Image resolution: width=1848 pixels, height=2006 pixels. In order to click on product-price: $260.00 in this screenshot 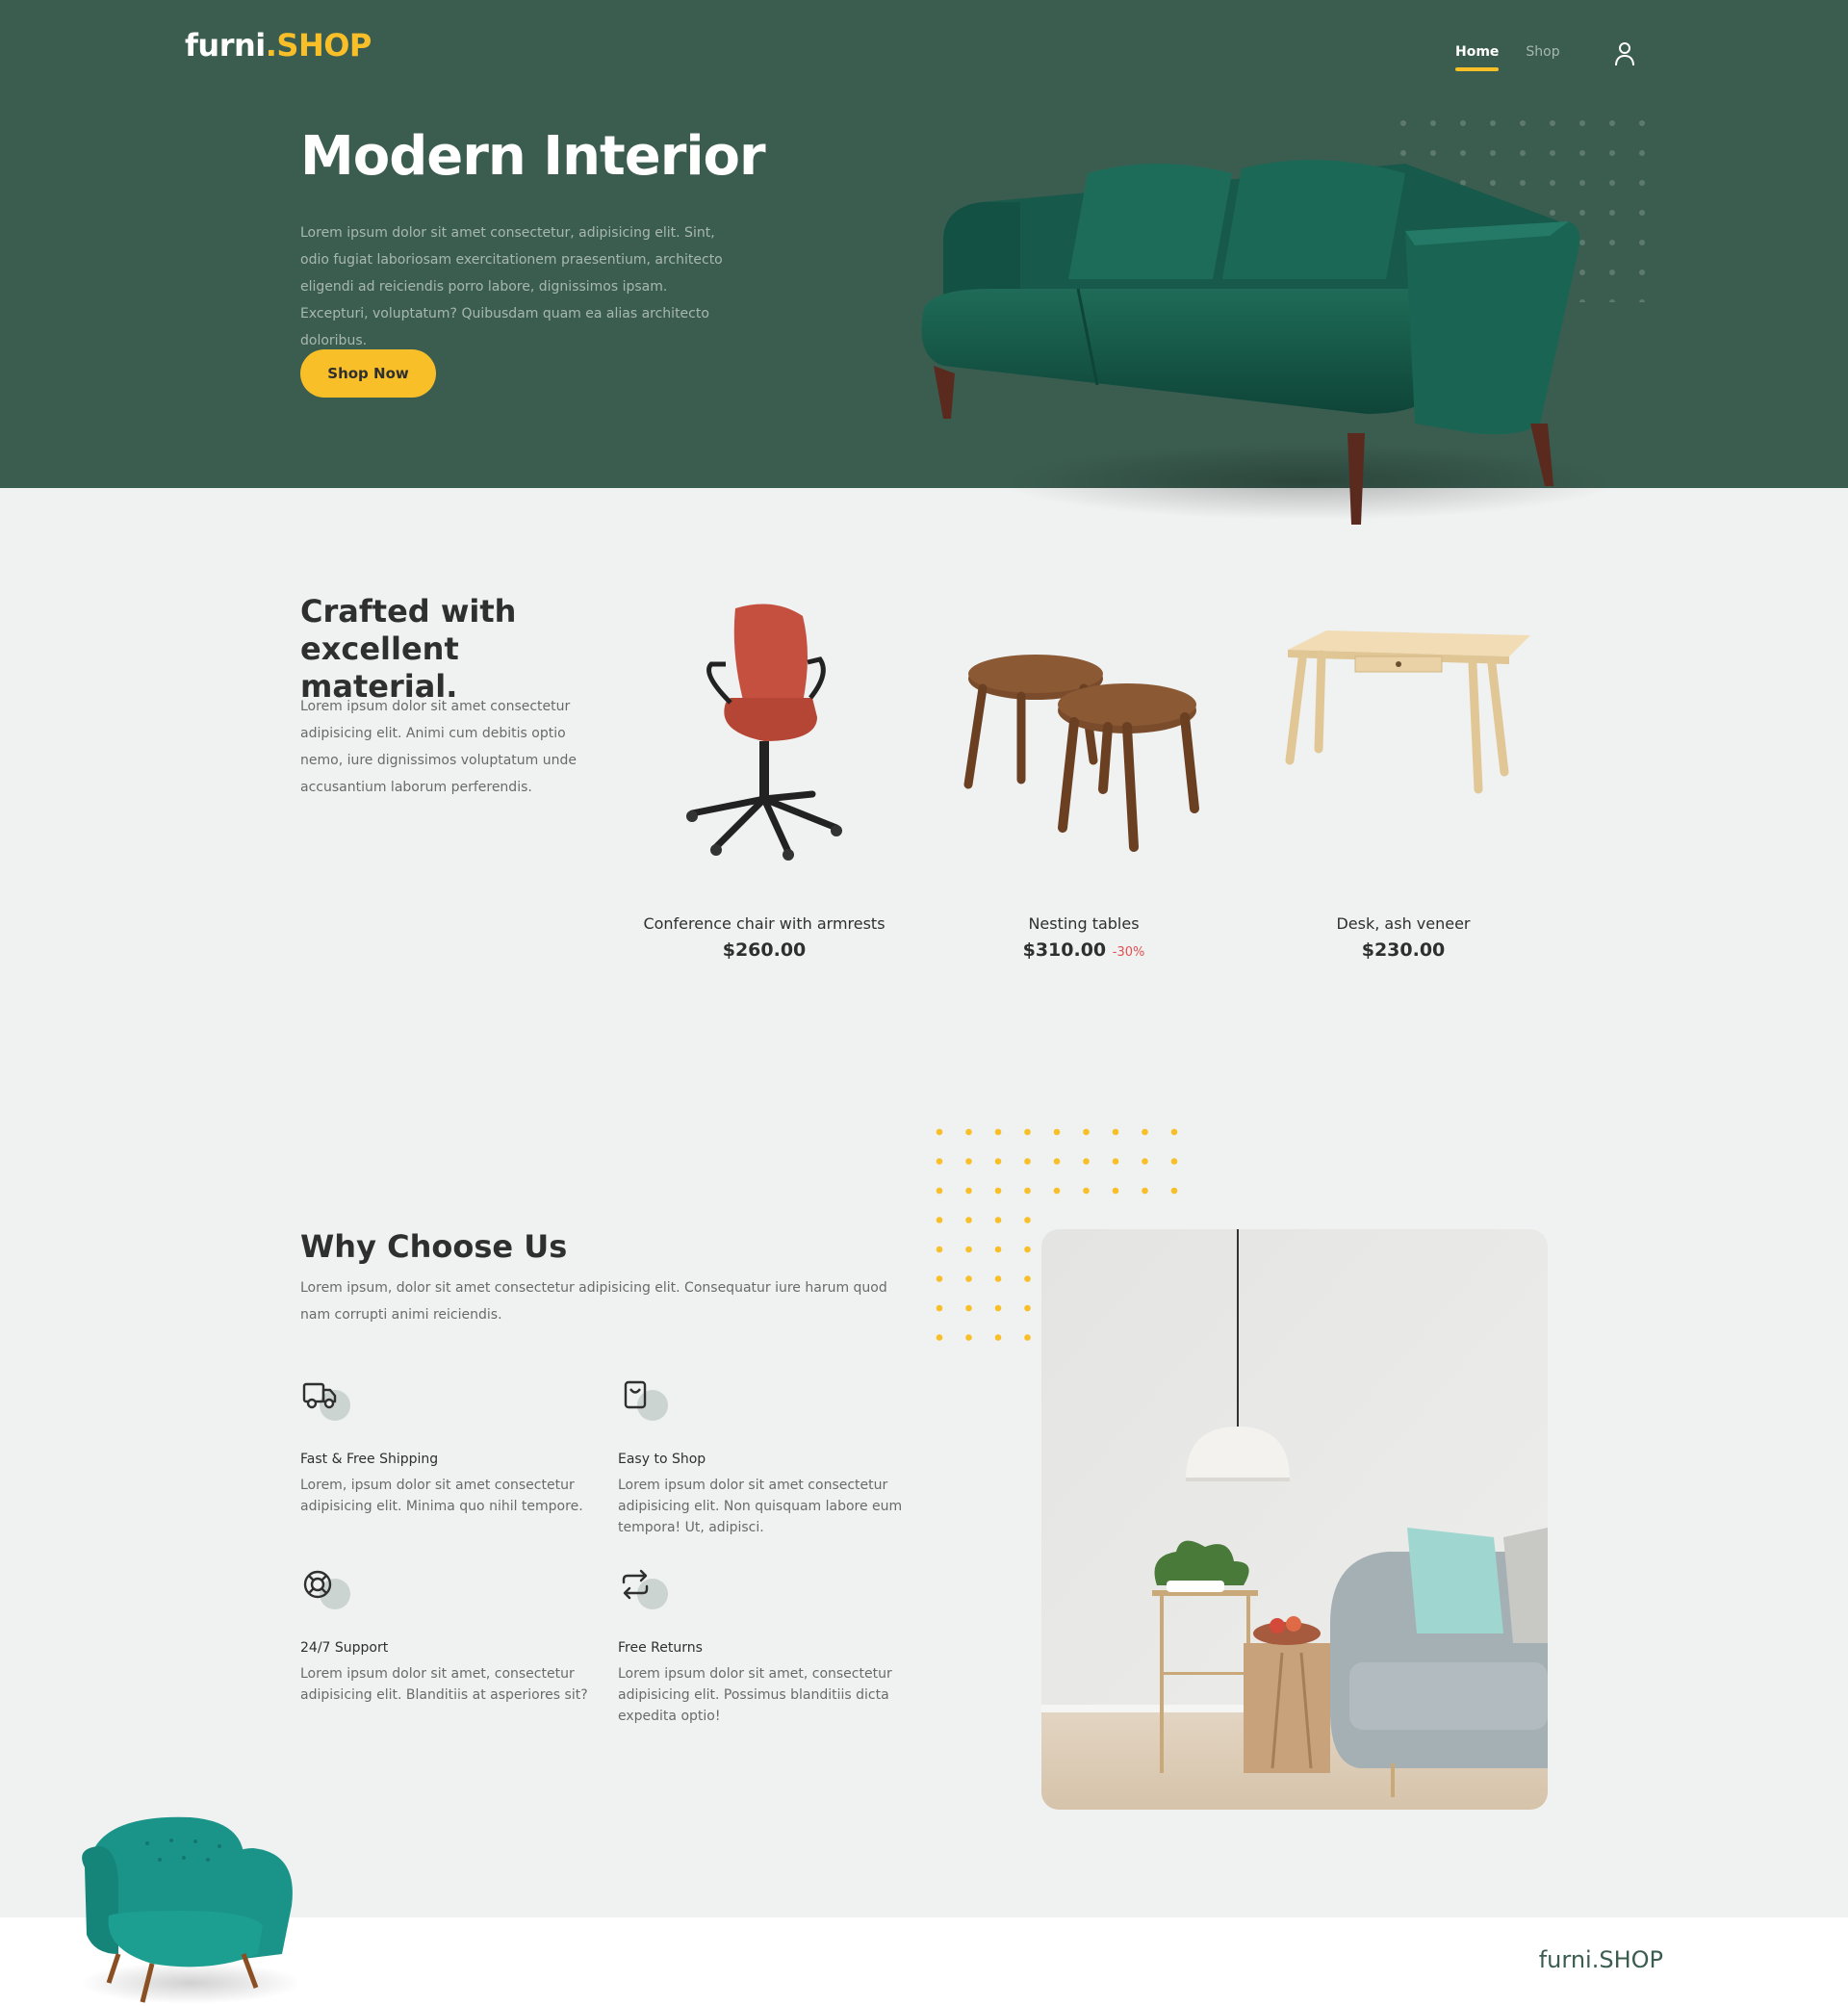, I will do `click(764, 950)`.